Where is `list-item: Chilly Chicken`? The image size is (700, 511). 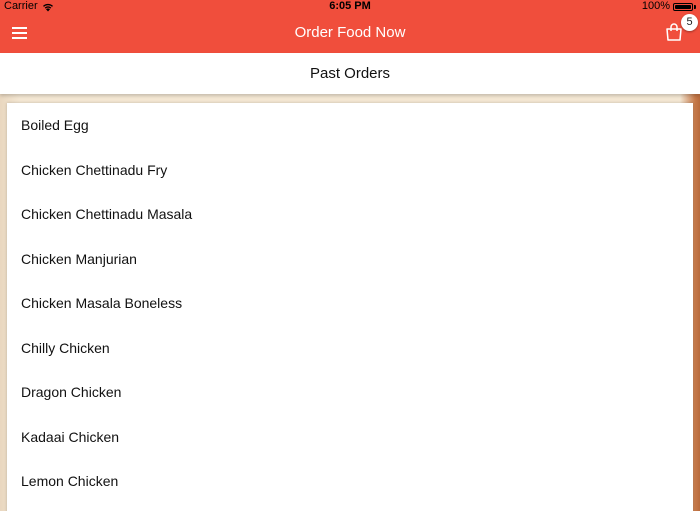 list-item: Chilly Chicken is located at coordinates (350, 348).